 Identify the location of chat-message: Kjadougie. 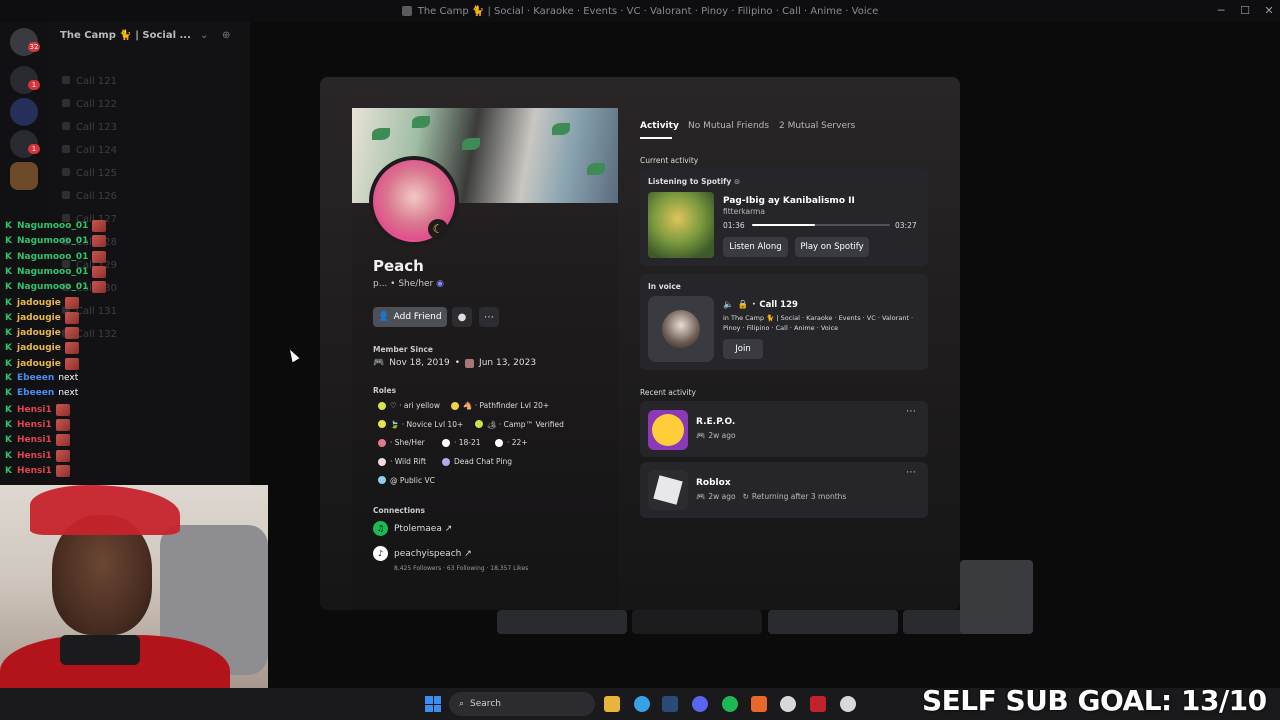
(42, 333).